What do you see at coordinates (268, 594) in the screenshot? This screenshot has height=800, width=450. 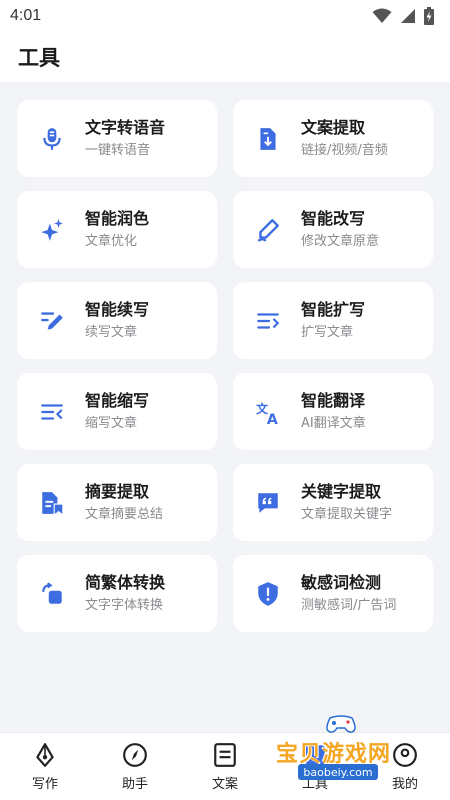 I see `shield-alert-icon` at bounding box center [268, 594].